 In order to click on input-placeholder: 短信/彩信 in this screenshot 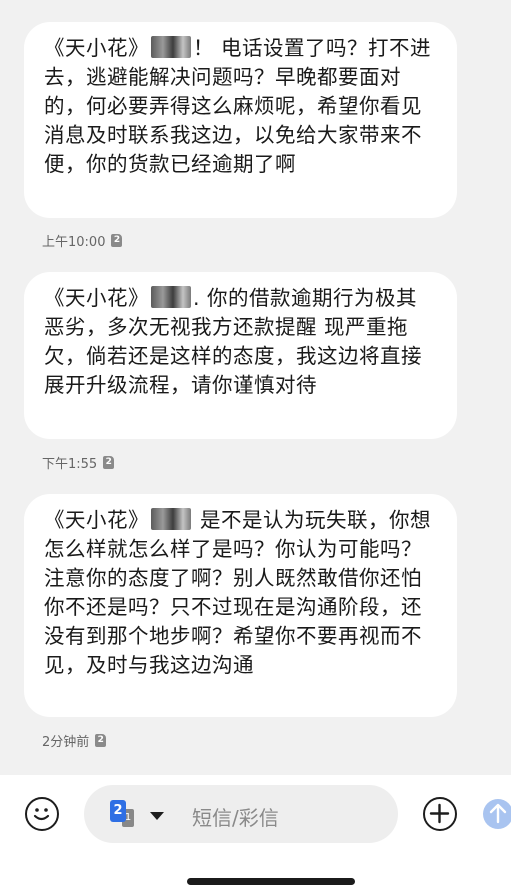, I will do `click(235, 818)`.